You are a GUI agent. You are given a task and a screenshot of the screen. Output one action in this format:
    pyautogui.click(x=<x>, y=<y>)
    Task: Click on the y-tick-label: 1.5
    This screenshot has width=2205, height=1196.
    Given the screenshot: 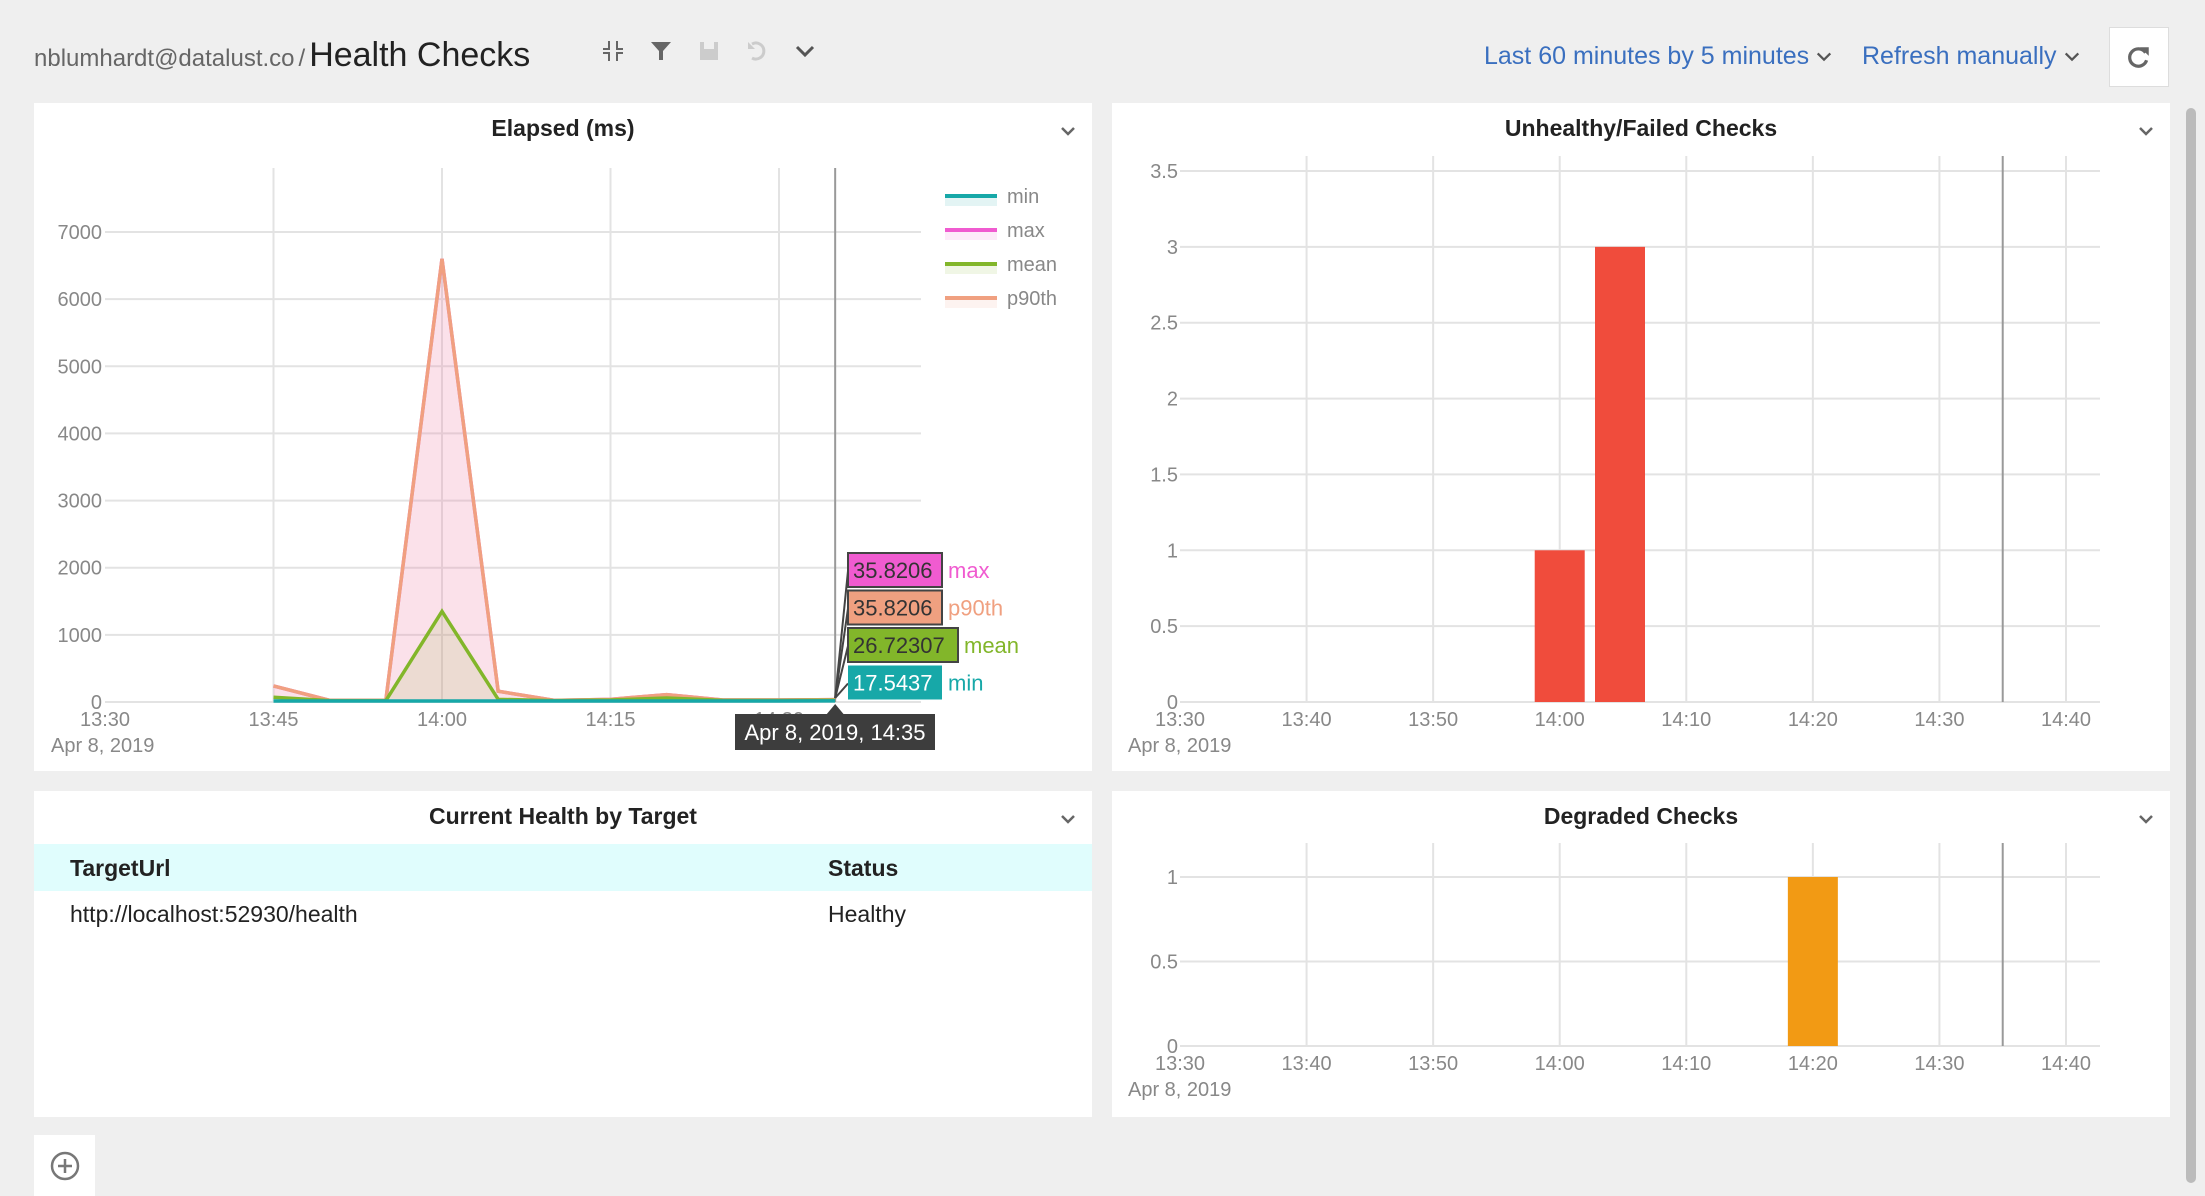 What is the action you would take?
    pyautogui.click(x=1164, y=475)
    